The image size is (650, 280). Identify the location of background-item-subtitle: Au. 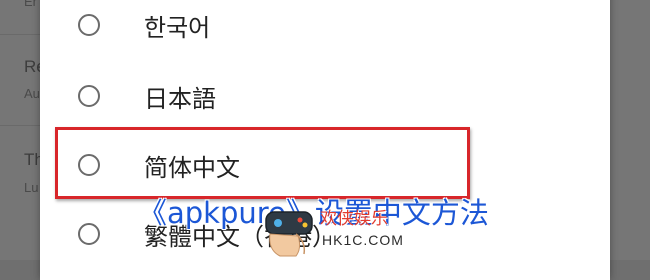
(32, 93).